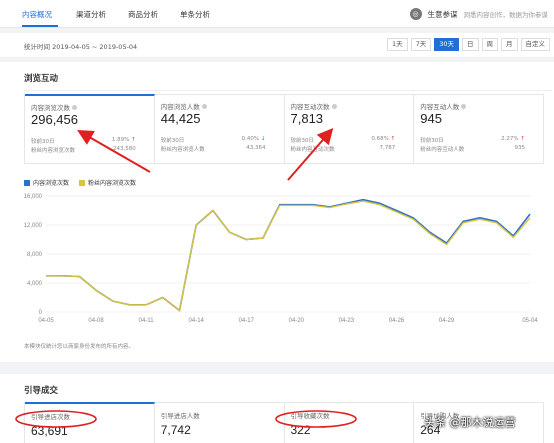 The width and height of the screenshot is (554, 443). Describe the element at coordinates (443, 14) in the screenshot. I see `business-advisor-link: 生意参谋` at that location.